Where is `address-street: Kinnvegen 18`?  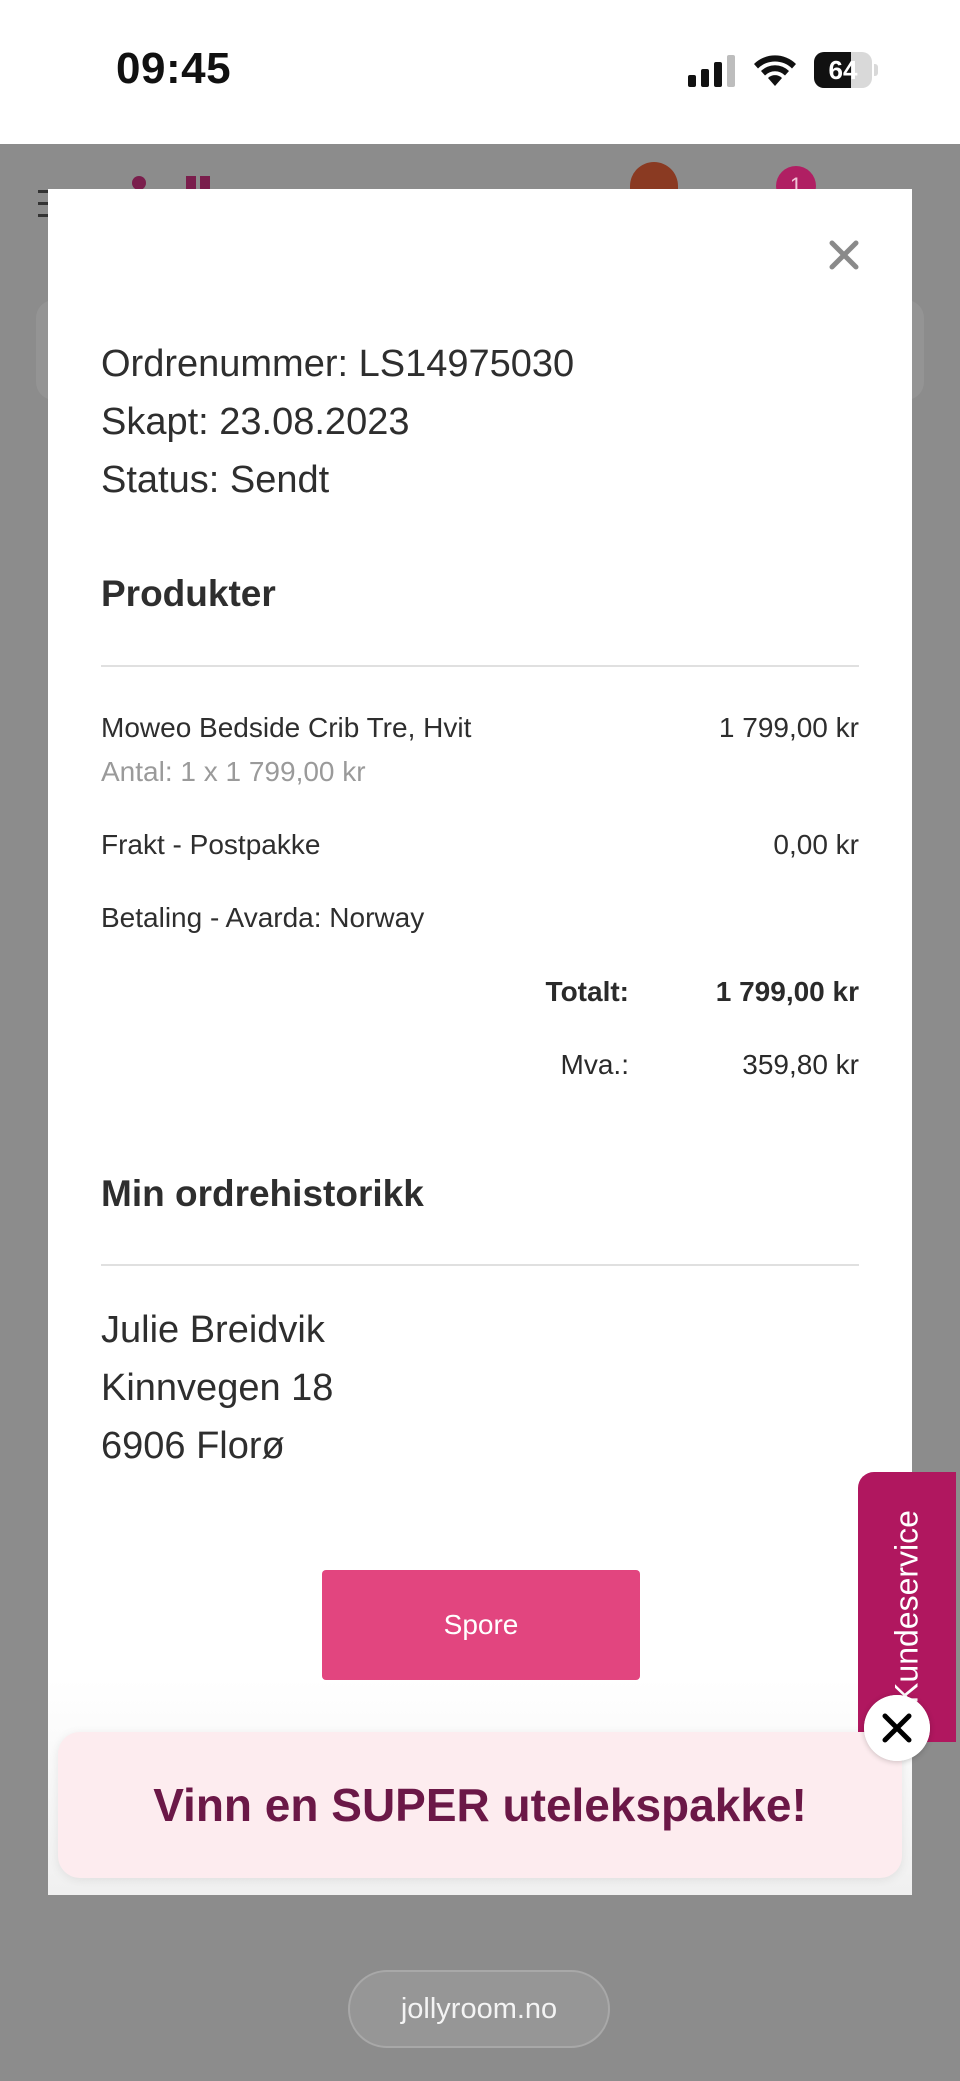 address-street: Kinnvegen 18 is located at coordinates (217, 1388).